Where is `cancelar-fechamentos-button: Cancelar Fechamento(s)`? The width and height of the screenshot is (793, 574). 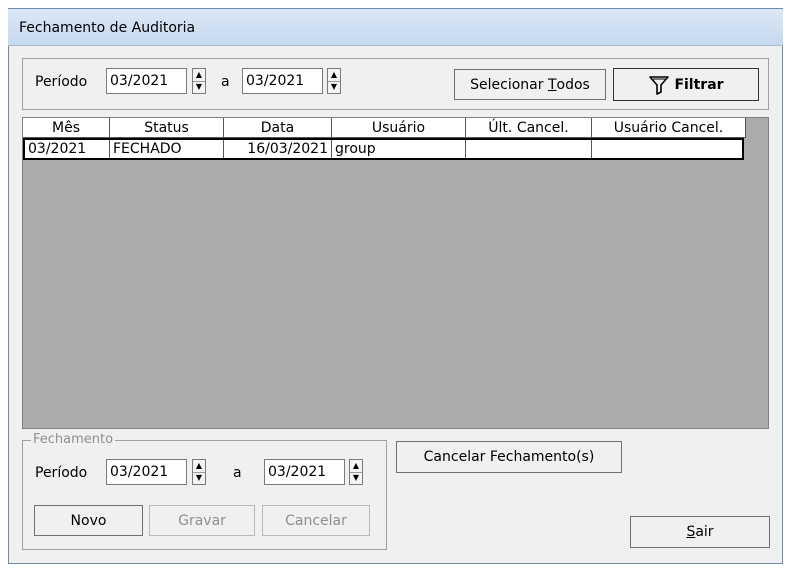 cancelar-fechamentos-button: Cancelar Fechamento(s) is located at coordinates (509, 457).